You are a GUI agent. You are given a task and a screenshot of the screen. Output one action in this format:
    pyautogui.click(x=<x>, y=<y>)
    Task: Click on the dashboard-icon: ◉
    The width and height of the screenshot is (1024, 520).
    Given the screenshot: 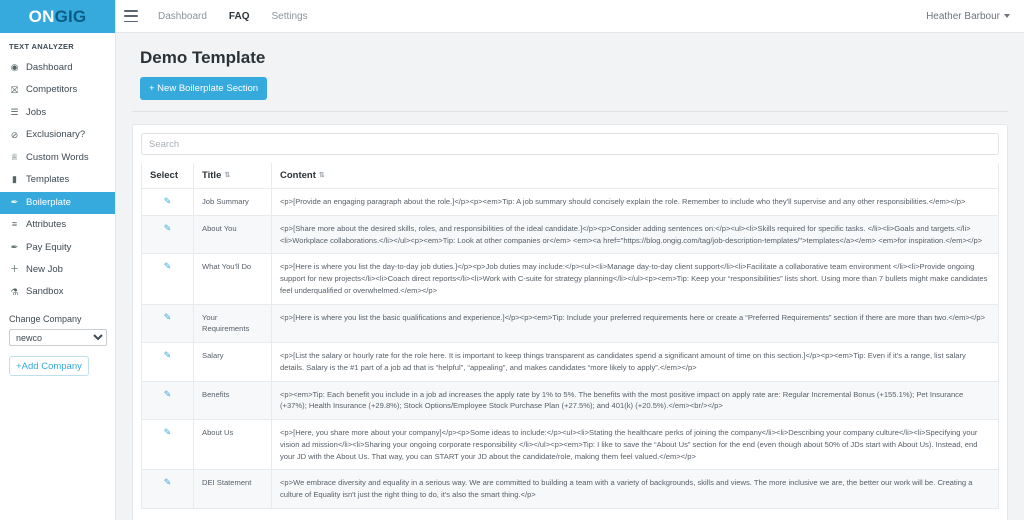 What is the action you would take?
    pyautogui.click(x=14, y=67)
    